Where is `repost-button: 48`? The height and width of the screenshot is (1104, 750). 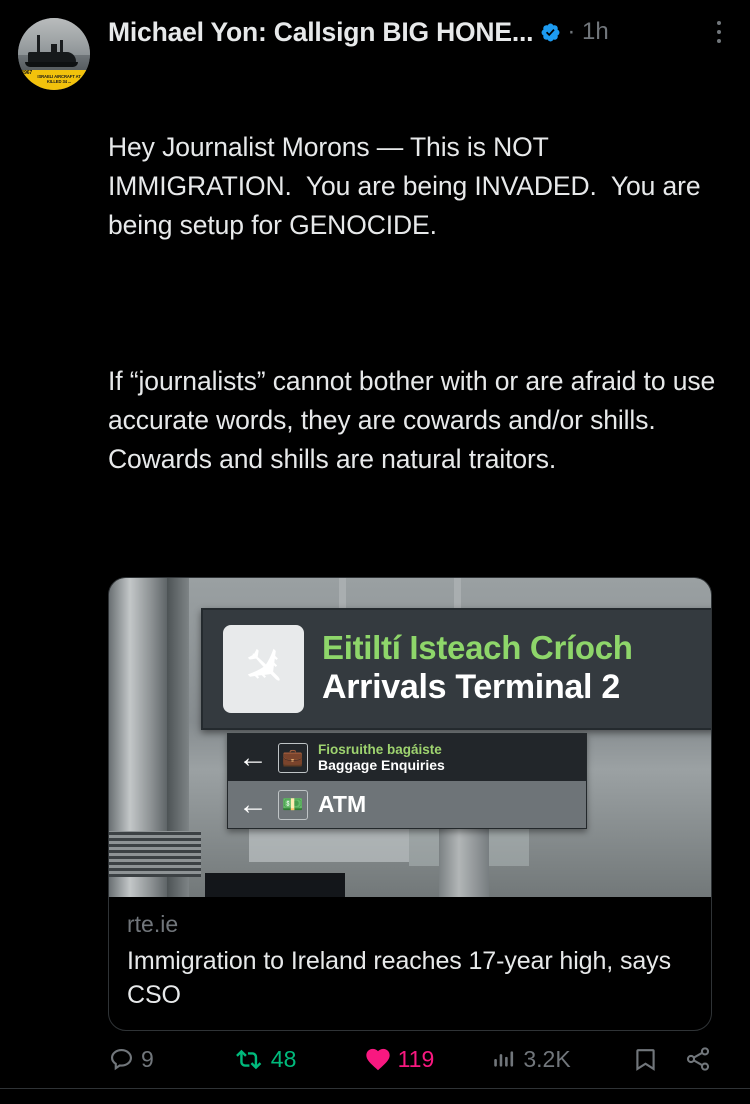 repost-button: 48 is located at coordinates (299, 1059).